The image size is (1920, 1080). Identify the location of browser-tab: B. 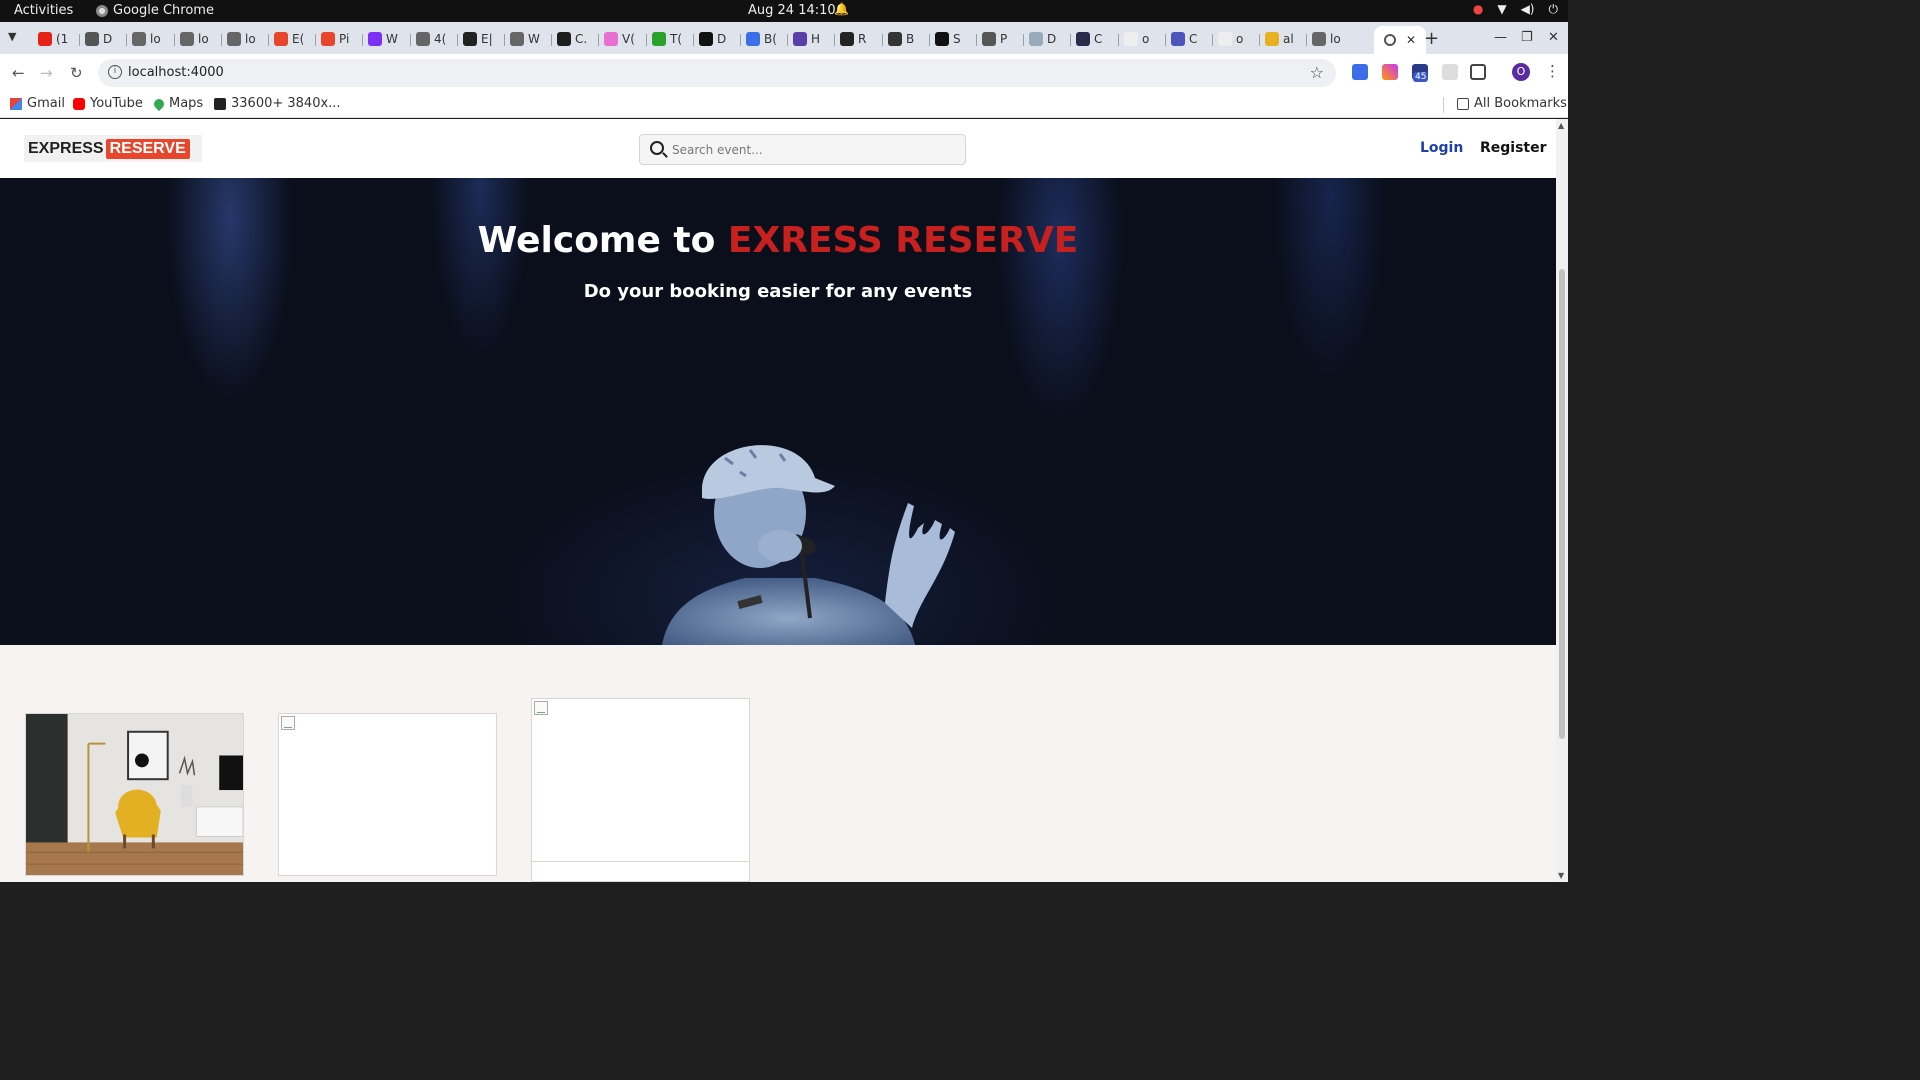
(901, 39).